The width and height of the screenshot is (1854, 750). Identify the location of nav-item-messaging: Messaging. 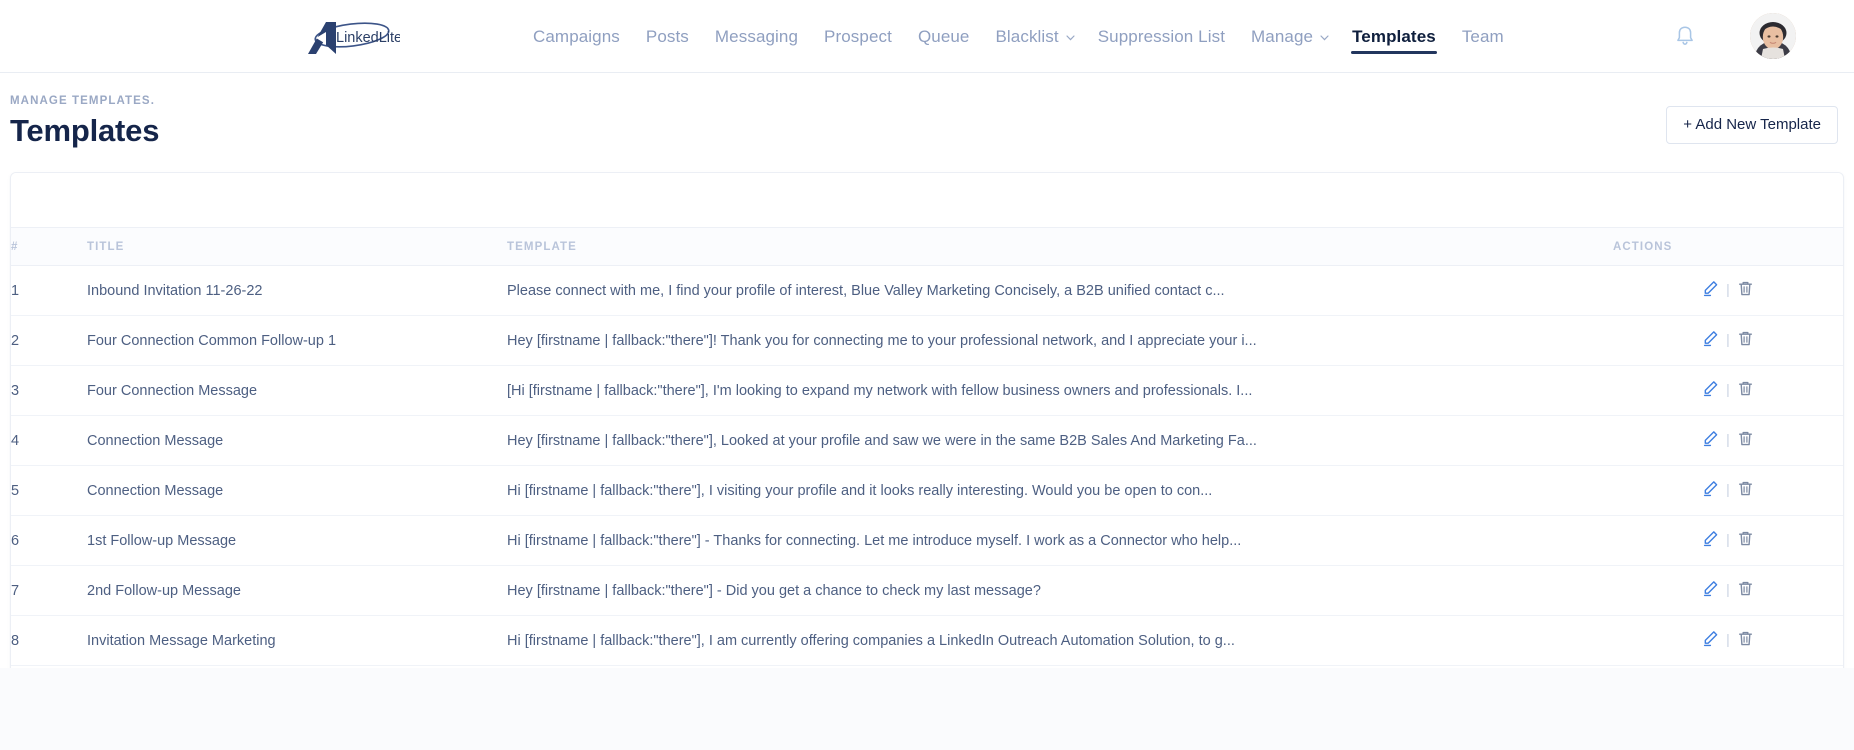
(756, 36).